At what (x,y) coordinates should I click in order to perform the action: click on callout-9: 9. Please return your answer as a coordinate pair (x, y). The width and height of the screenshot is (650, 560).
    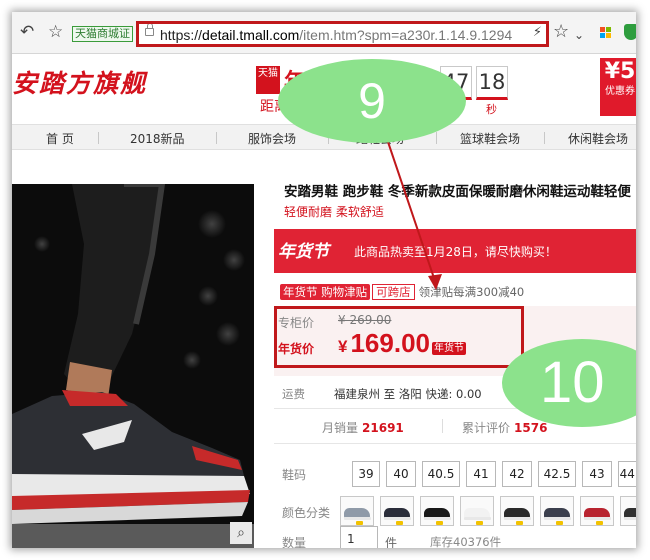
    Looking at the image, I should click on (372, 101).